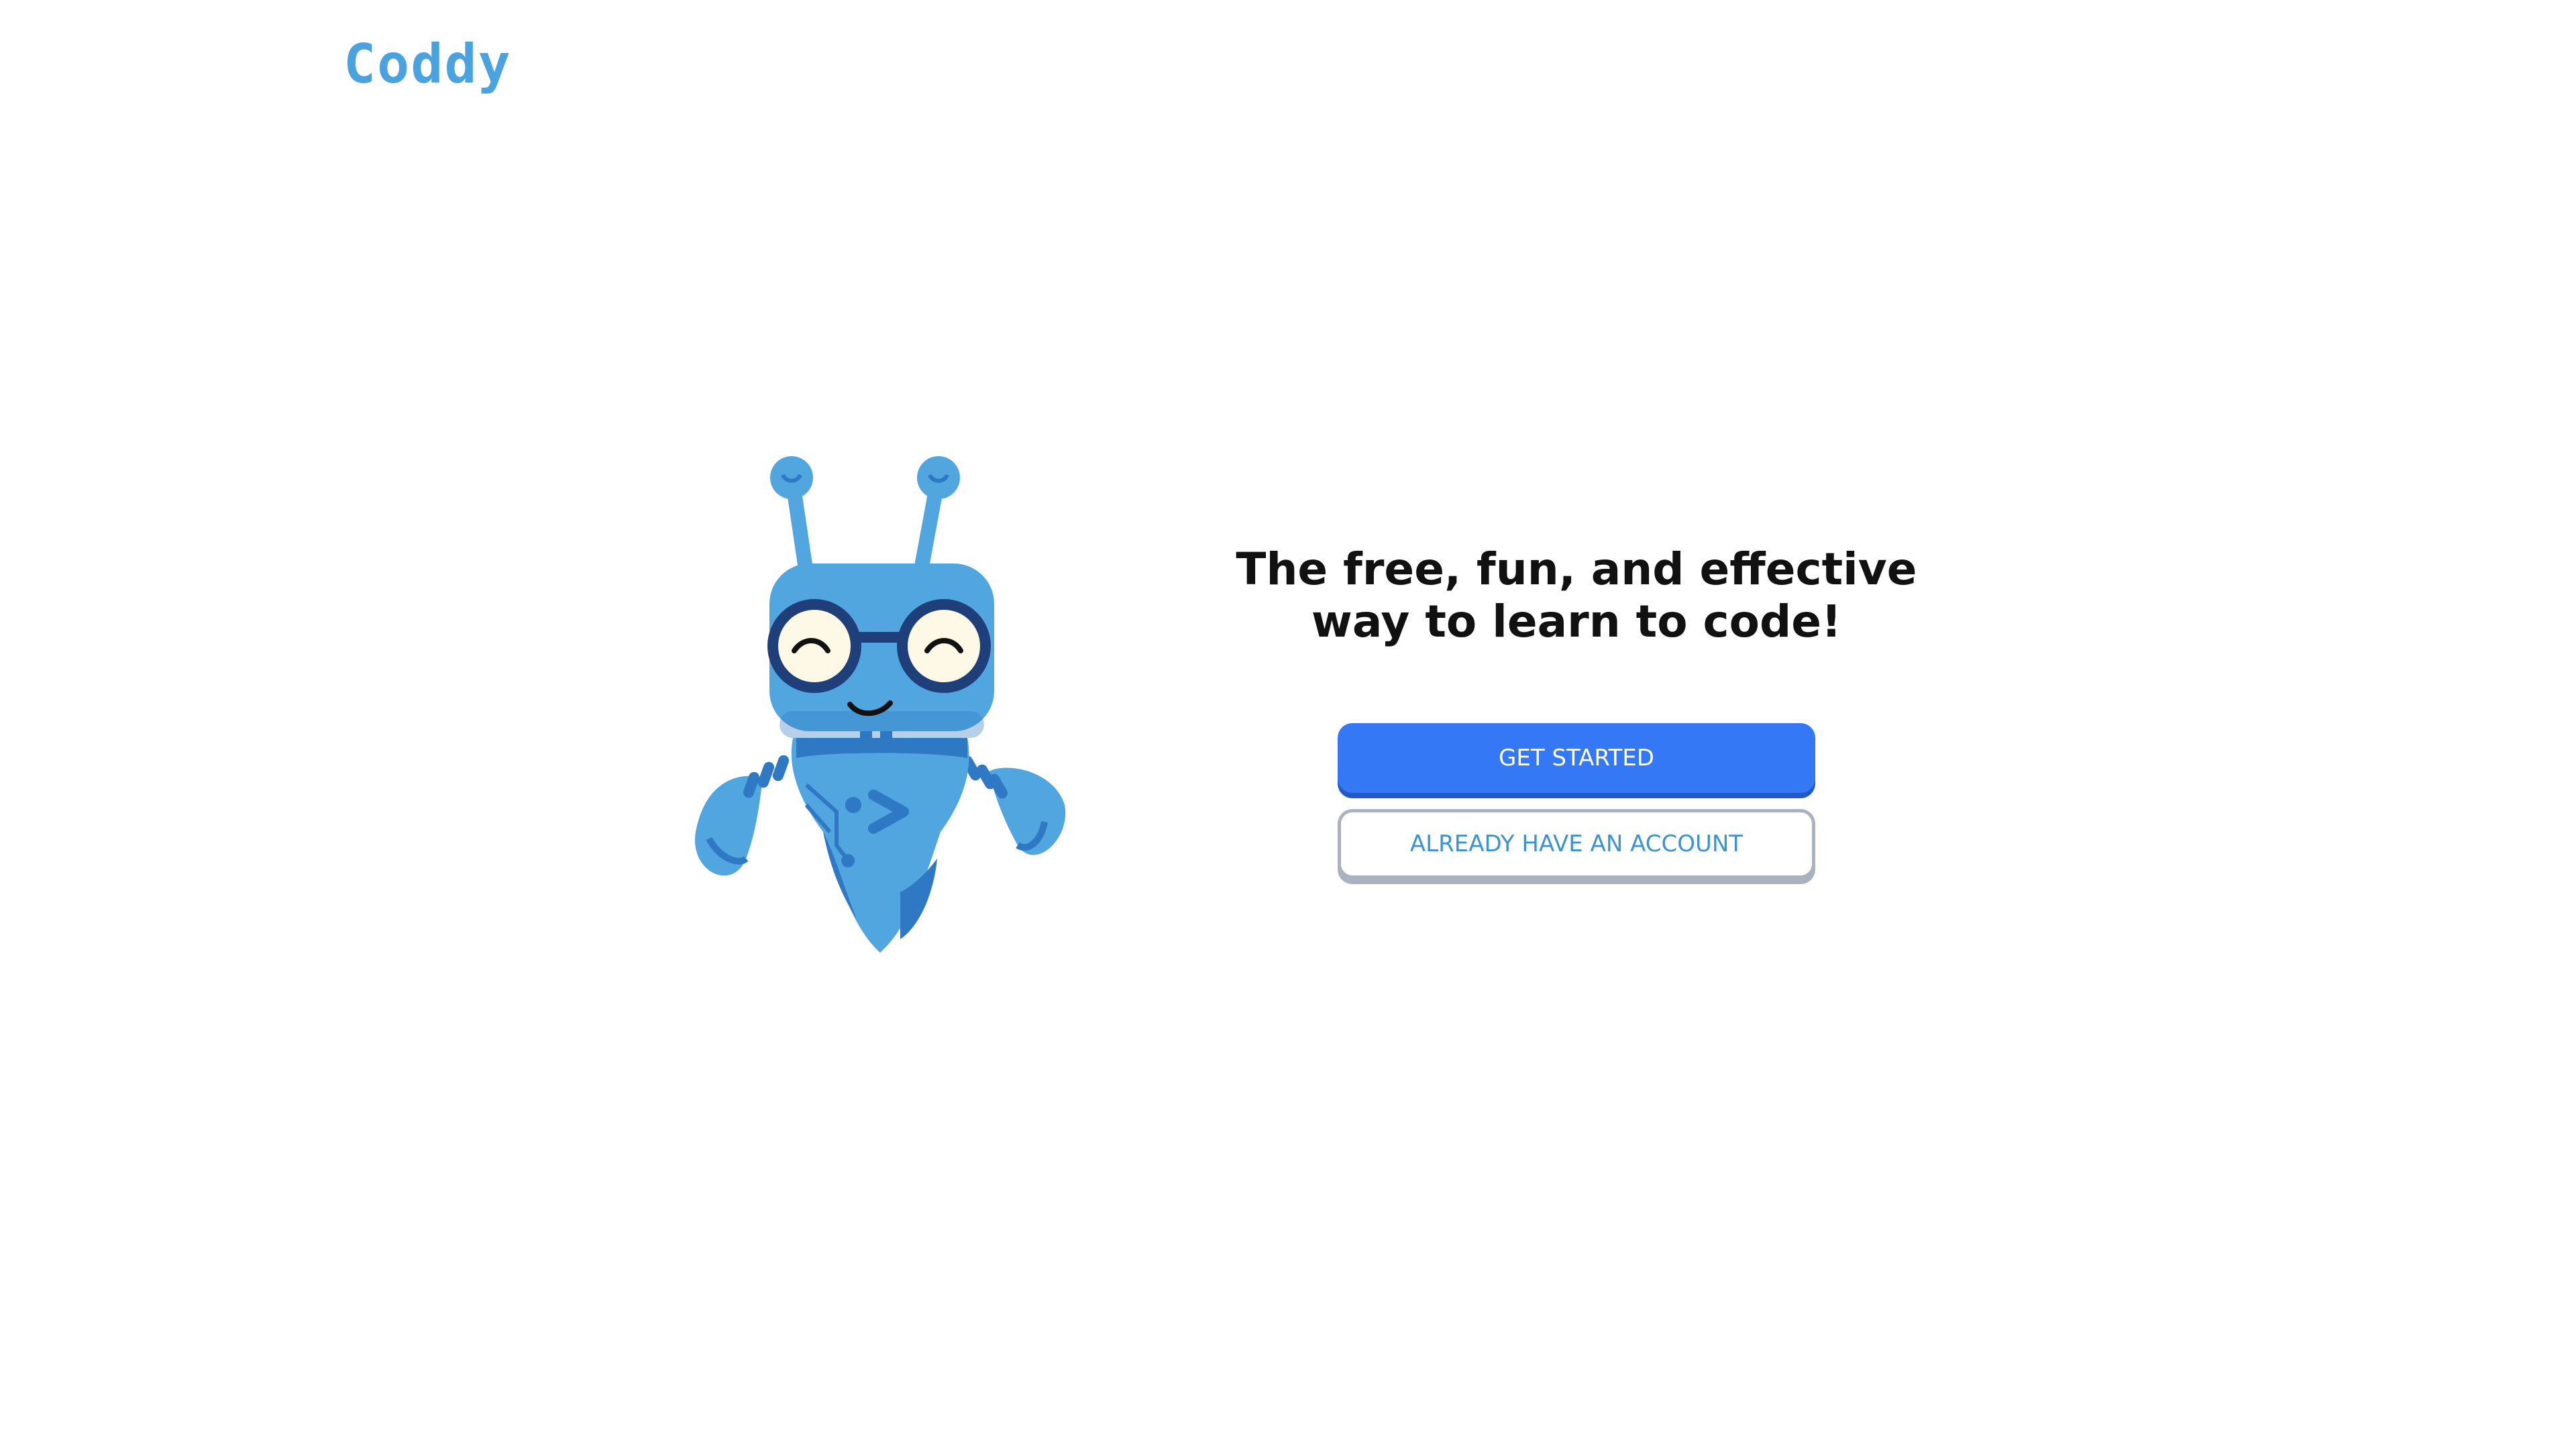 The height and width of the screenshot is (1449, 2576). I want to click on coddy-logo: Coddy, so click(427, 64).